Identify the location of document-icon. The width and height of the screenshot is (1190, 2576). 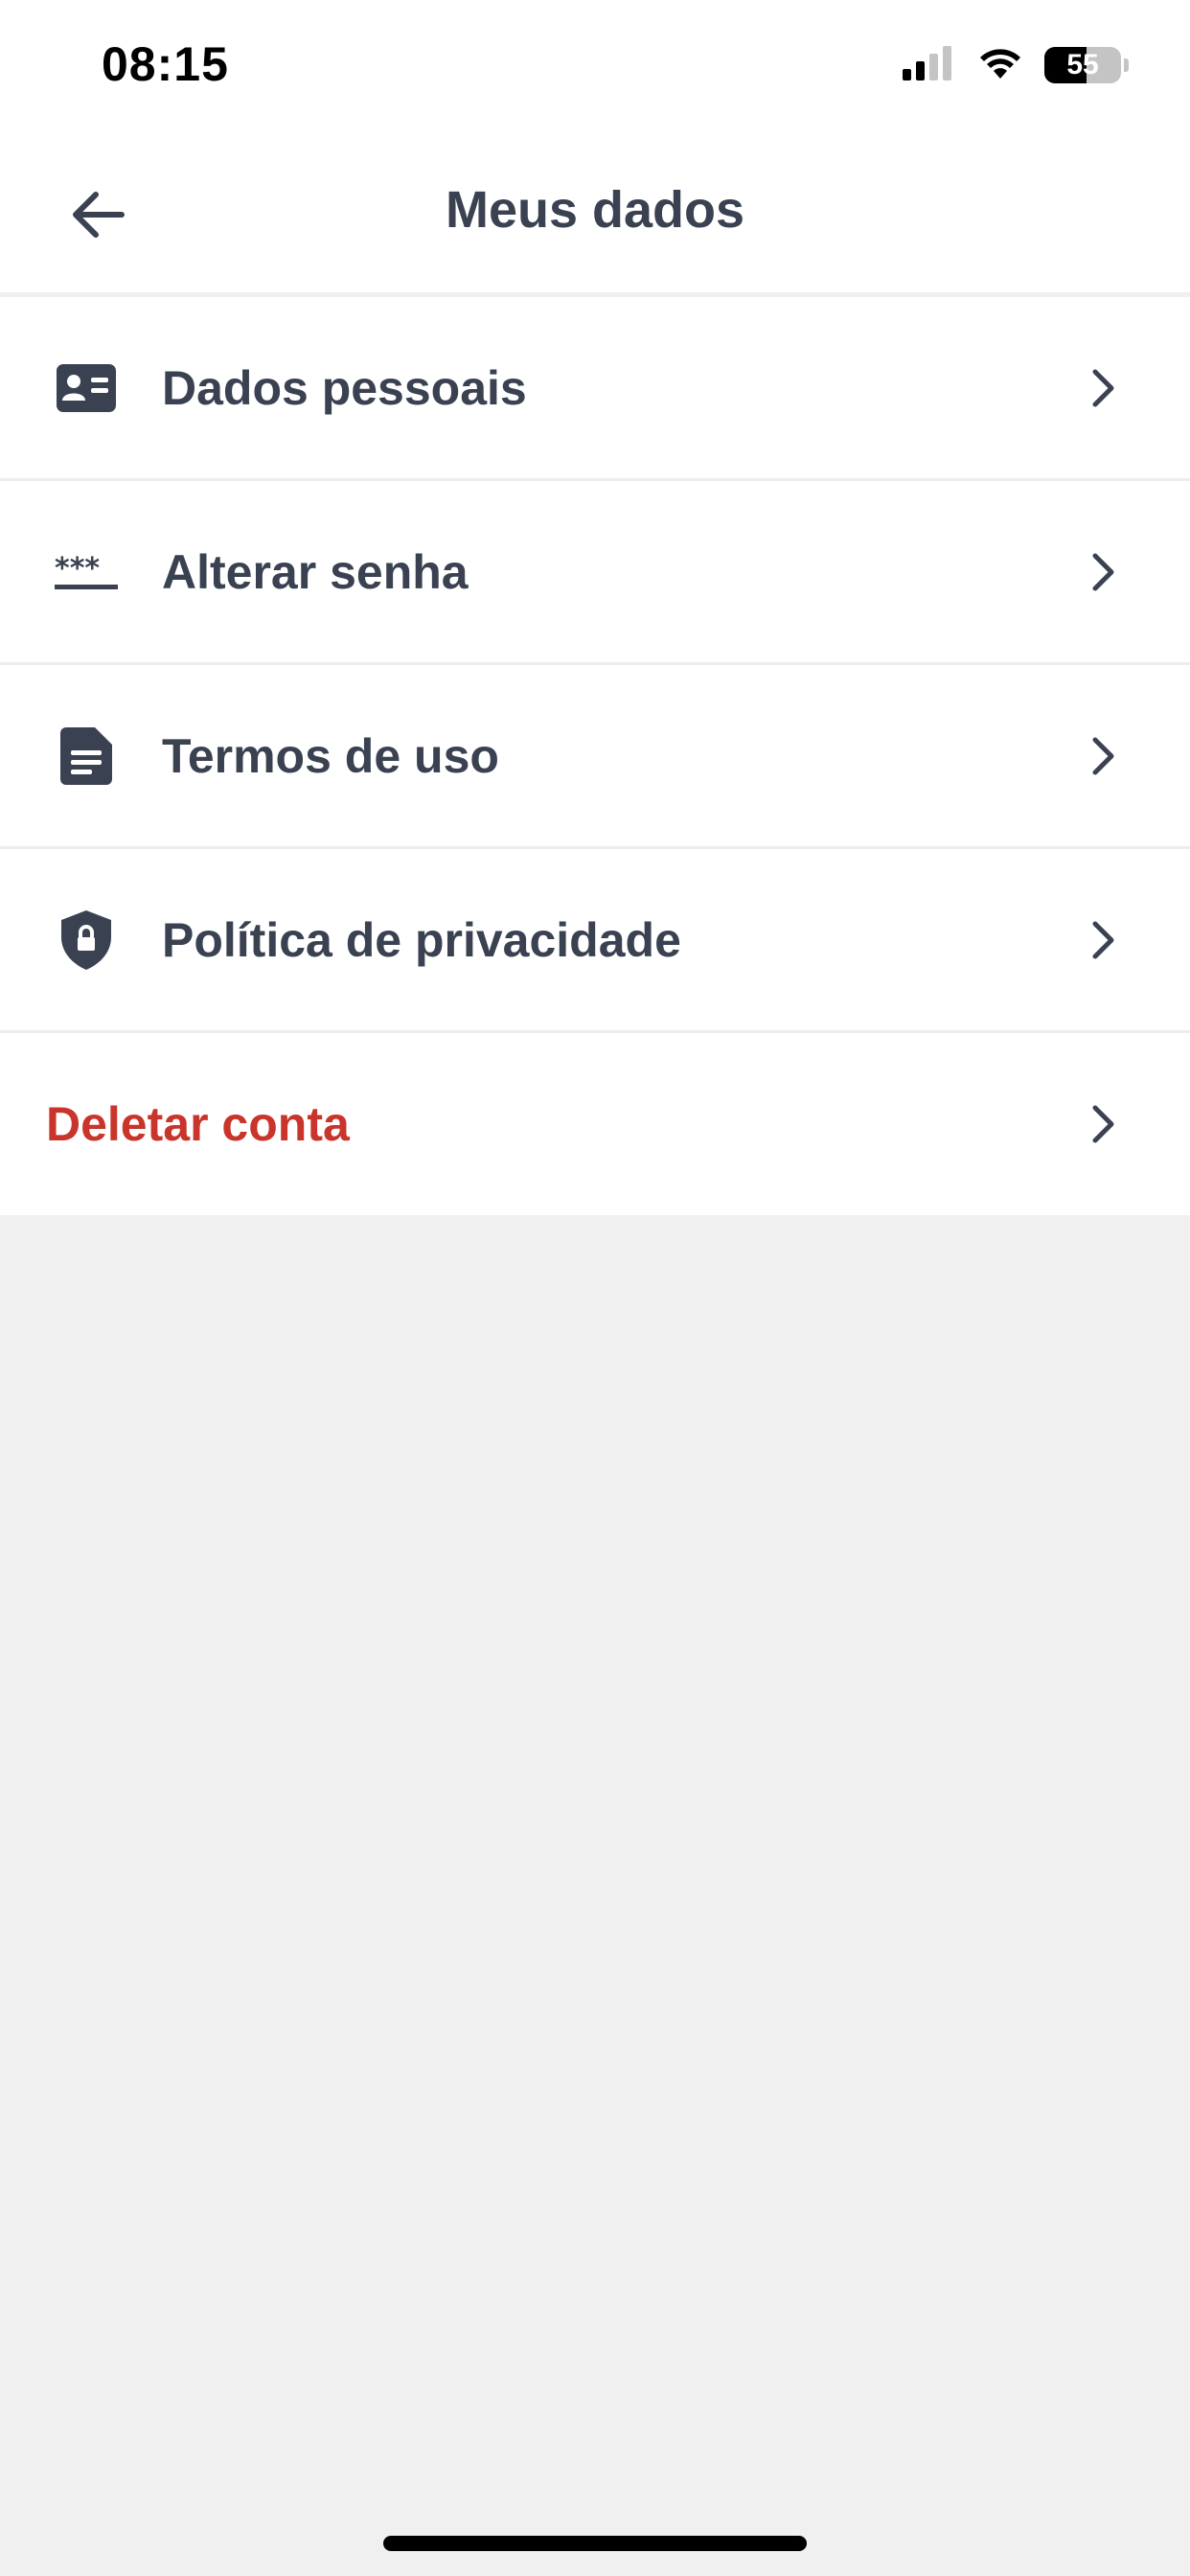
(87, 757).